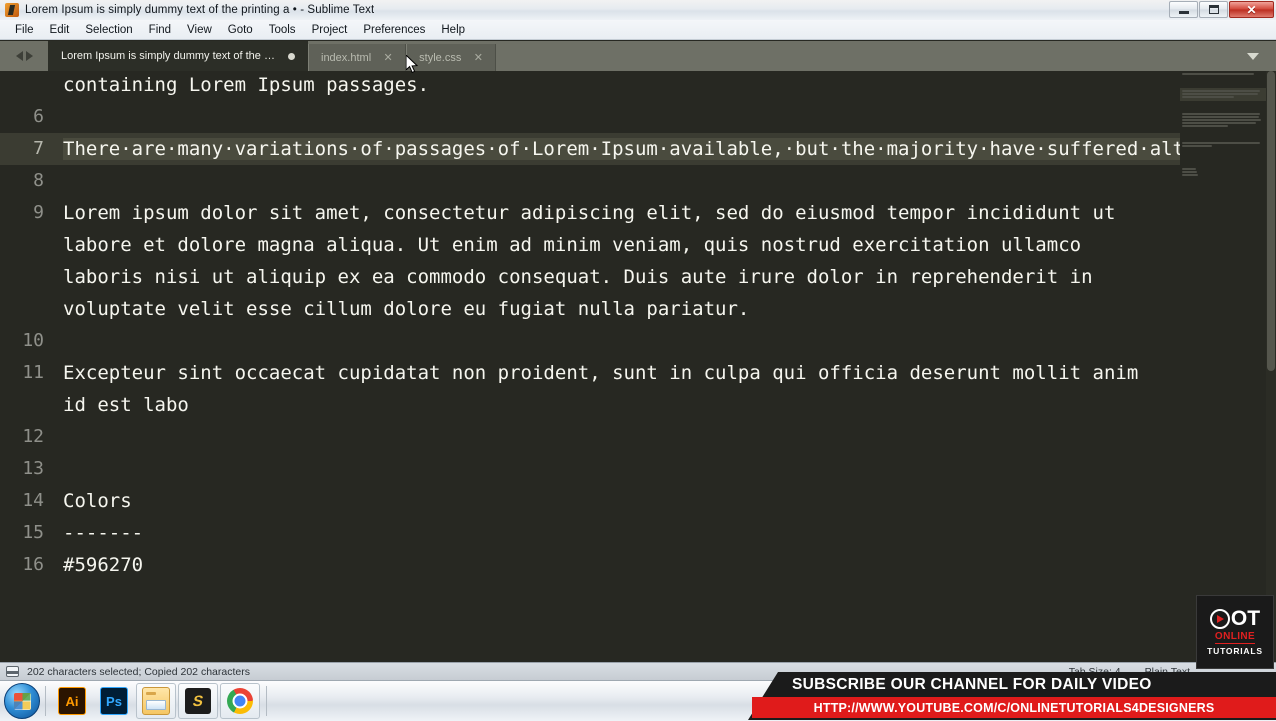  I want to click on menu-item-project: Project, so click(330, 30).